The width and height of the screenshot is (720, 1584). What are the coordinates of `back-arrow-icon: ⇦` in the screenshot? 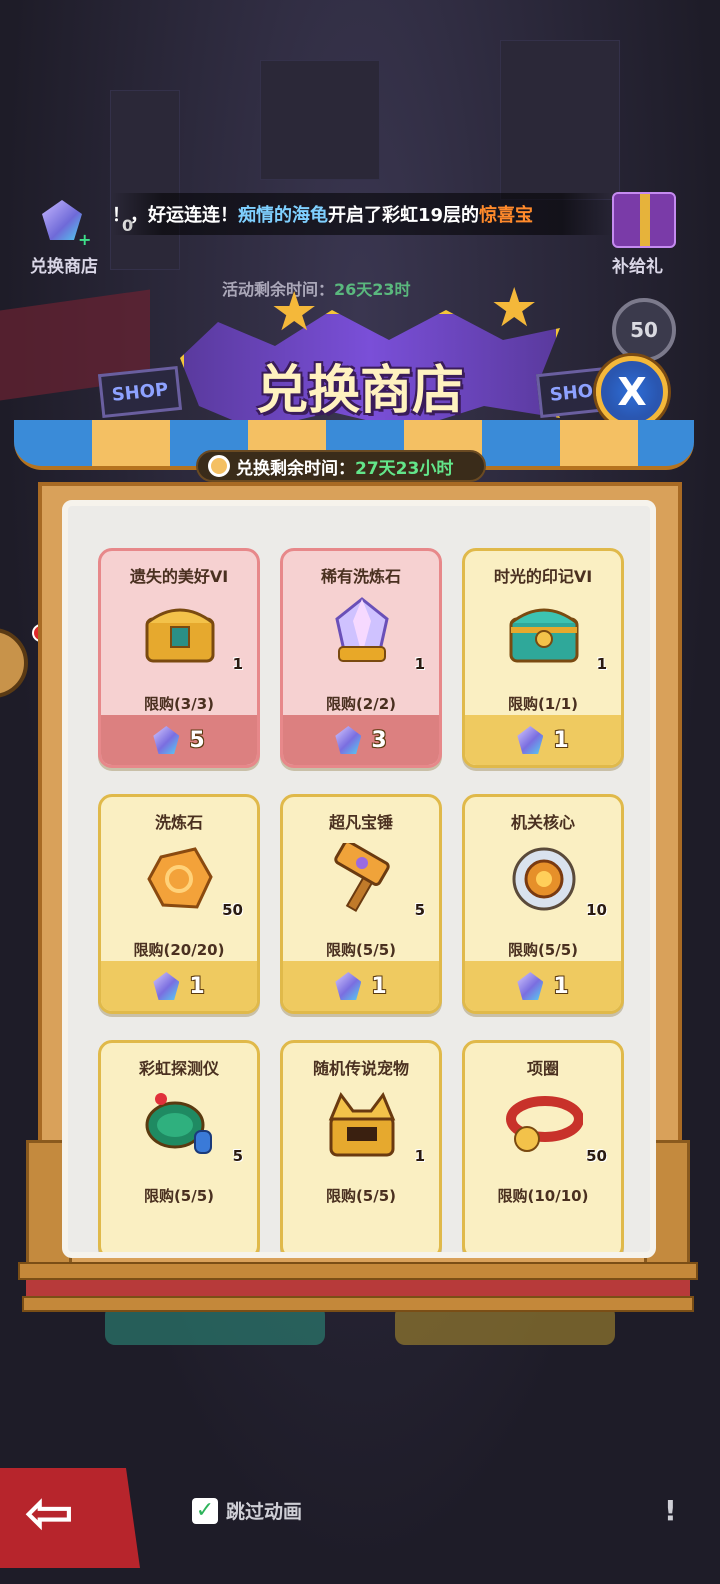 It's located at (49, 1513).